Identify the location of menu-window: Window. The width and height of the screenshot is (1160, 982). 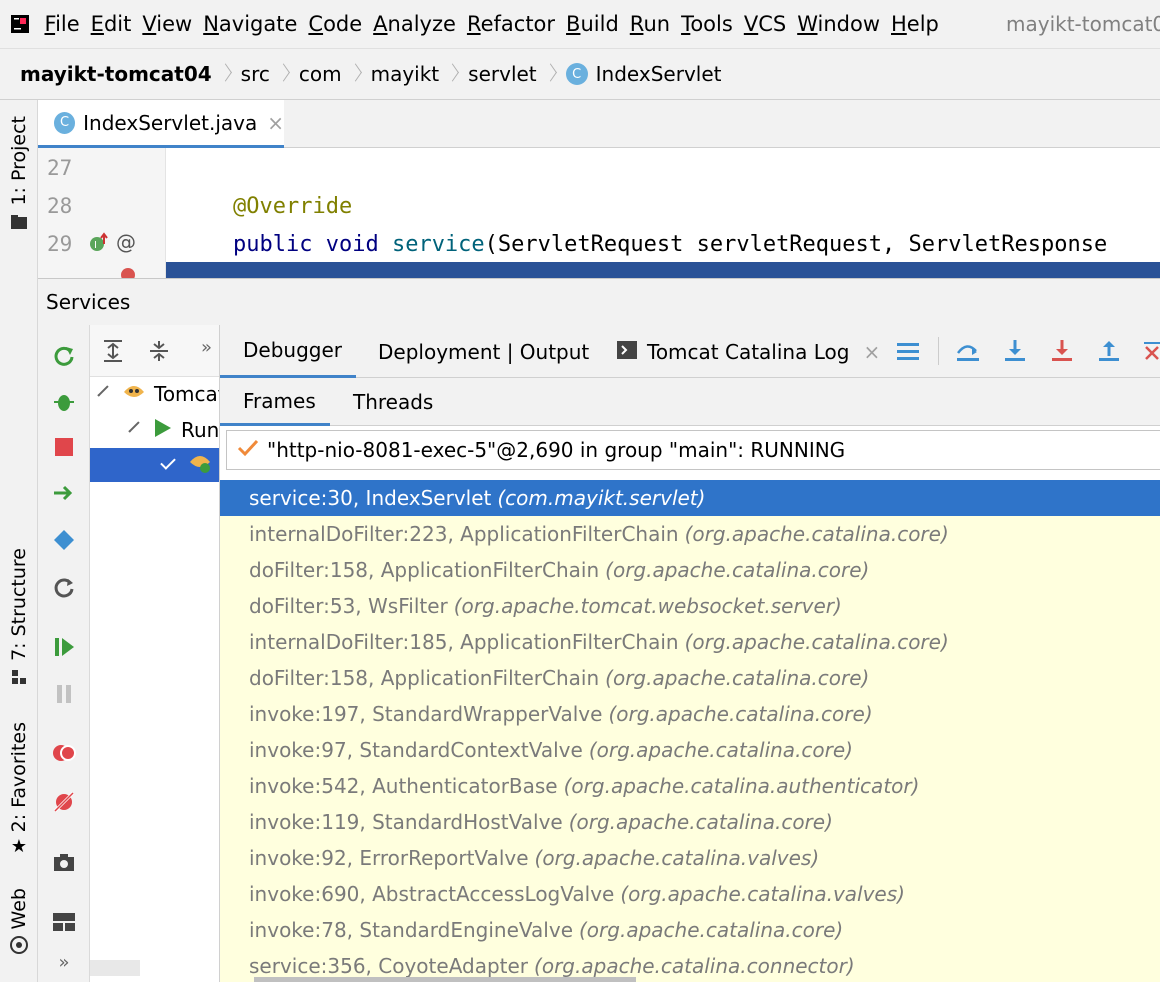
(839, 24).